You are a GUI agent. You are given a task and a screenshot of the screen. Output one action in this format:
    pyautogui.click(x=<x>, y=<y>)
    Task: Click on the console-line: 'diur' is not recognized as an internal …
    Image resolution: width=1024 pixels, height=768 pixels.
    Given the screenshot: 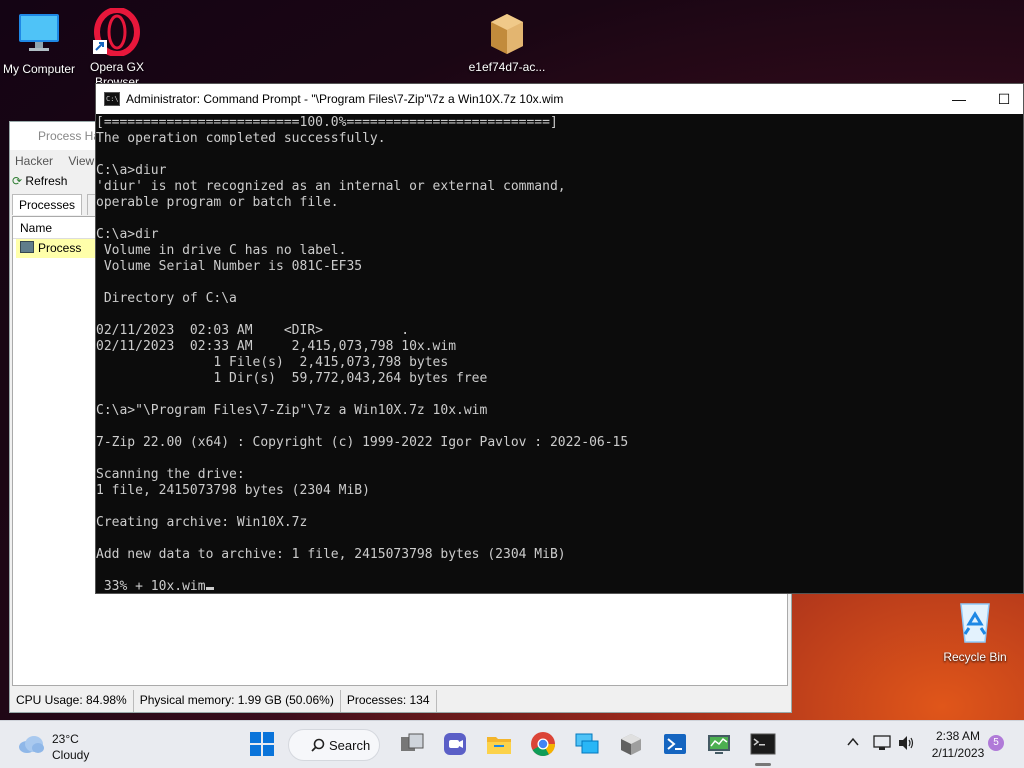 What is the action you would take?
    pyautogui.click(x=331, y=186)
    